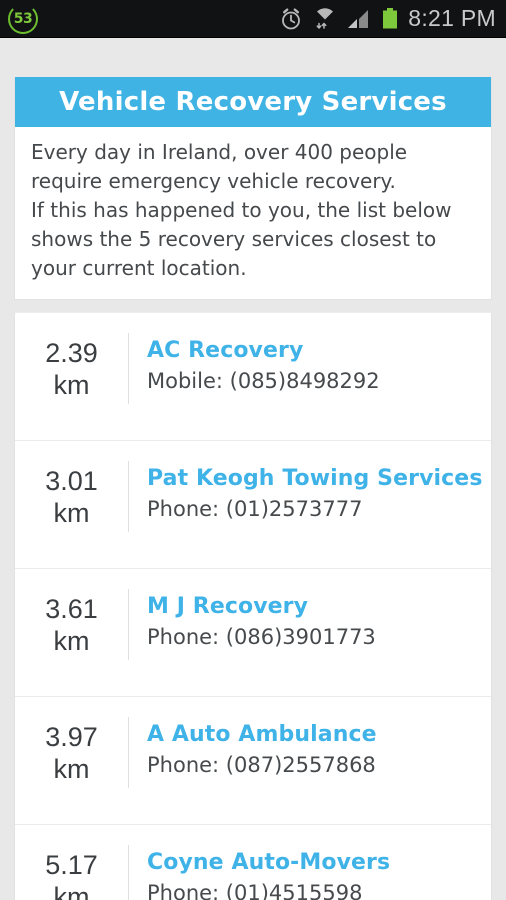  I want to click on status-bar: 53 8:21 PM, so click(253, 19).